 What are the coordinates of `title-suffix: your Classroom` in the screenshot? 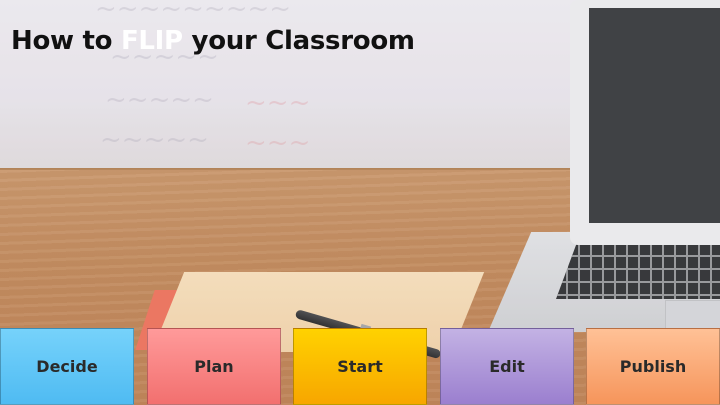 It's located at (298, 41).